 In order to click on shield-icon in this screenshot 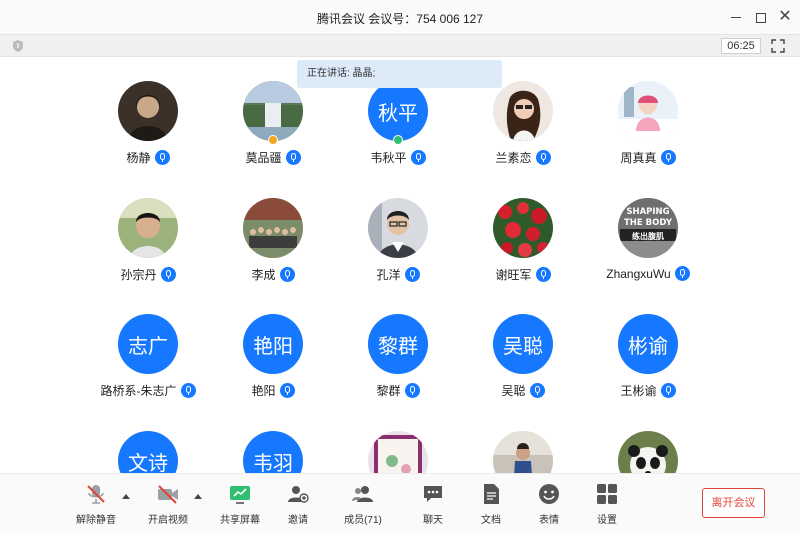, I will do `click(18, 46)`.